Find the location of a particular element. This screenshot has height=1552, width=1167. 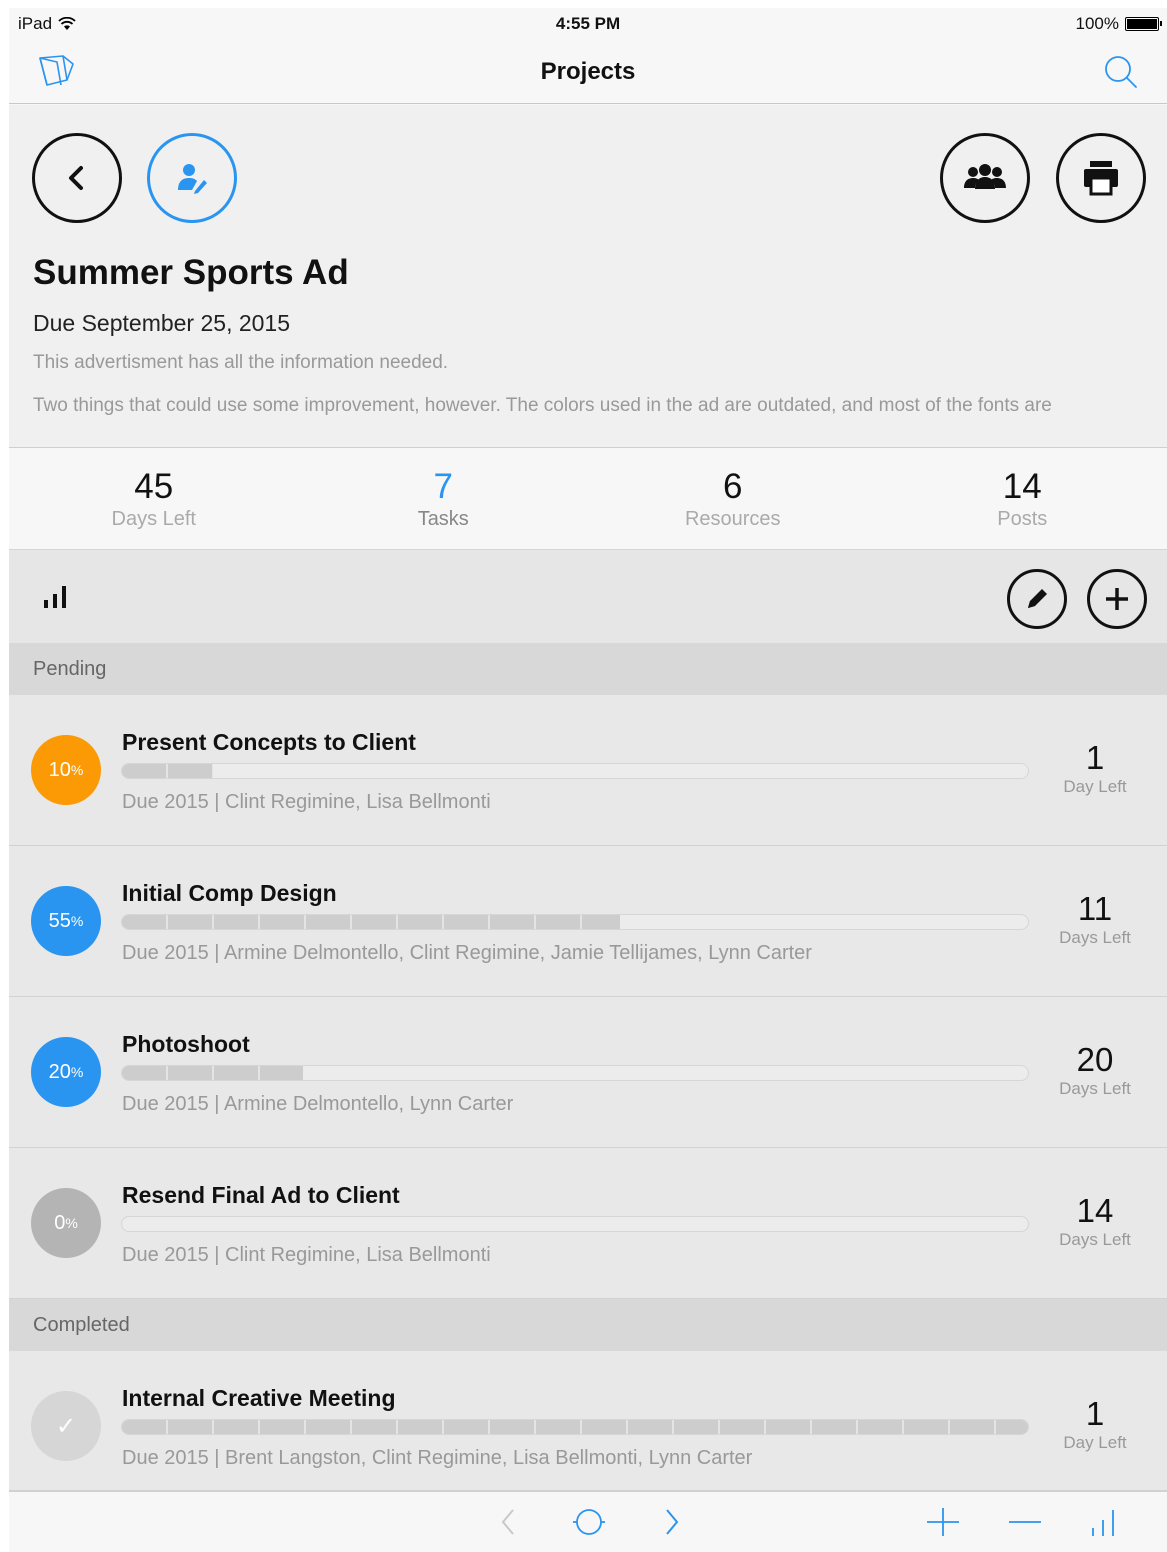

battery-percent: 100% is located at coordinates (1097, 23).